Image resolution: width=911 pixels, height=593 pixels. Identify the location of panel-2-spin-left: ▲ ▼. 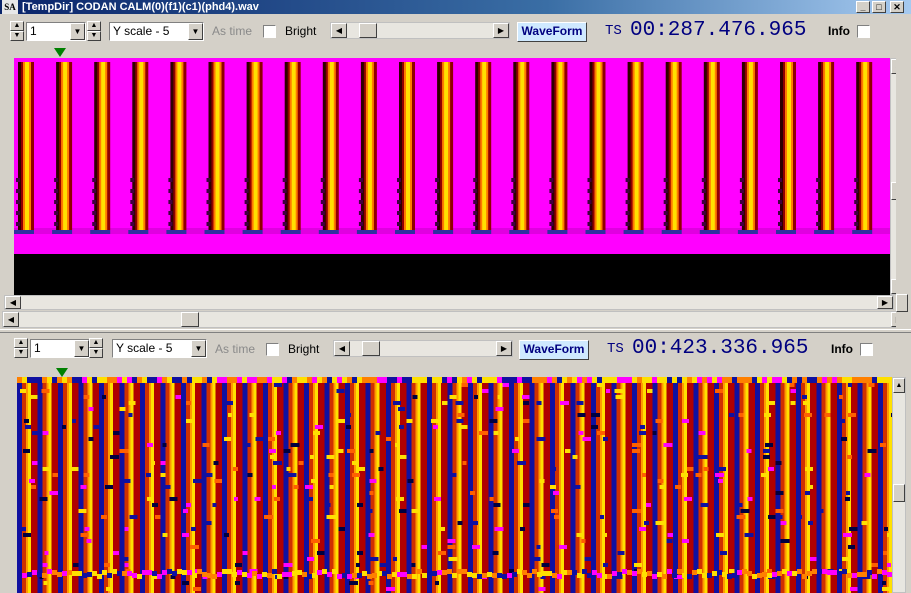
(21, 348).